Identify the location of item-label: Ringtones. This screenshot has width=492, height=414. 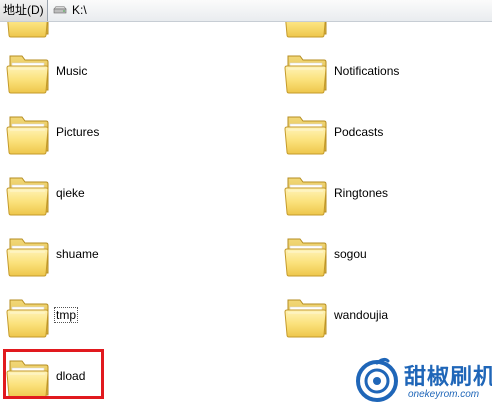
(361, 193).